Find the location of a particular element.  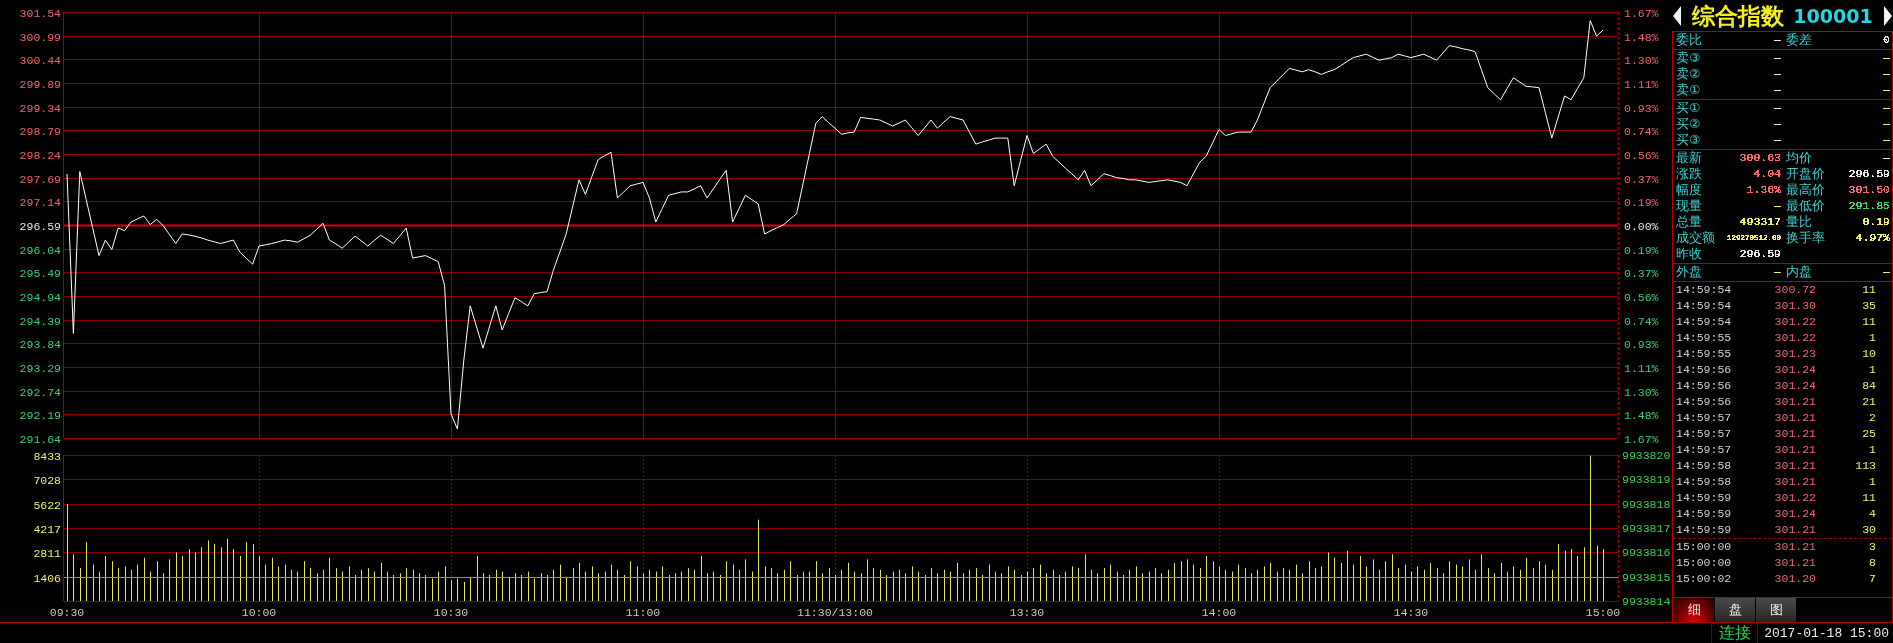

trade-volume: 3 is located at coordinates (1872, 547).